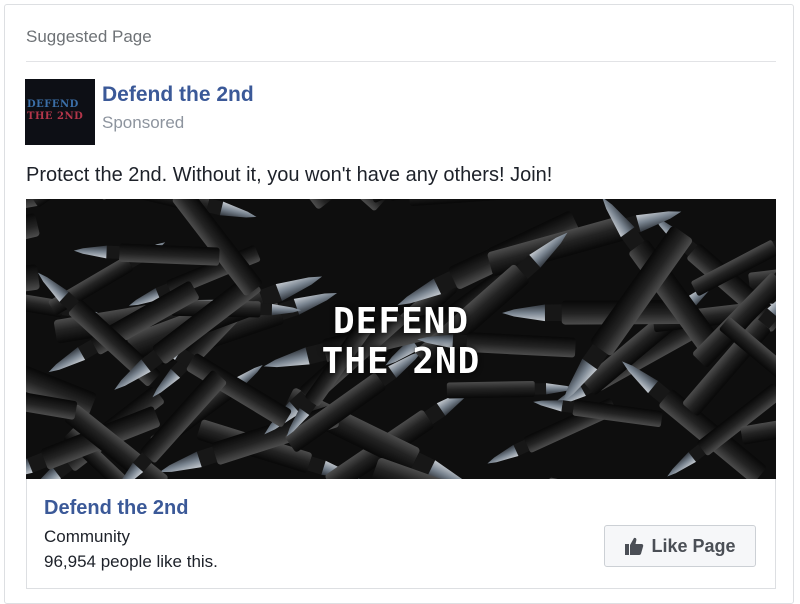  I want to click on ad-image-title: DEFEND THE 2ND, so click(401, 341).